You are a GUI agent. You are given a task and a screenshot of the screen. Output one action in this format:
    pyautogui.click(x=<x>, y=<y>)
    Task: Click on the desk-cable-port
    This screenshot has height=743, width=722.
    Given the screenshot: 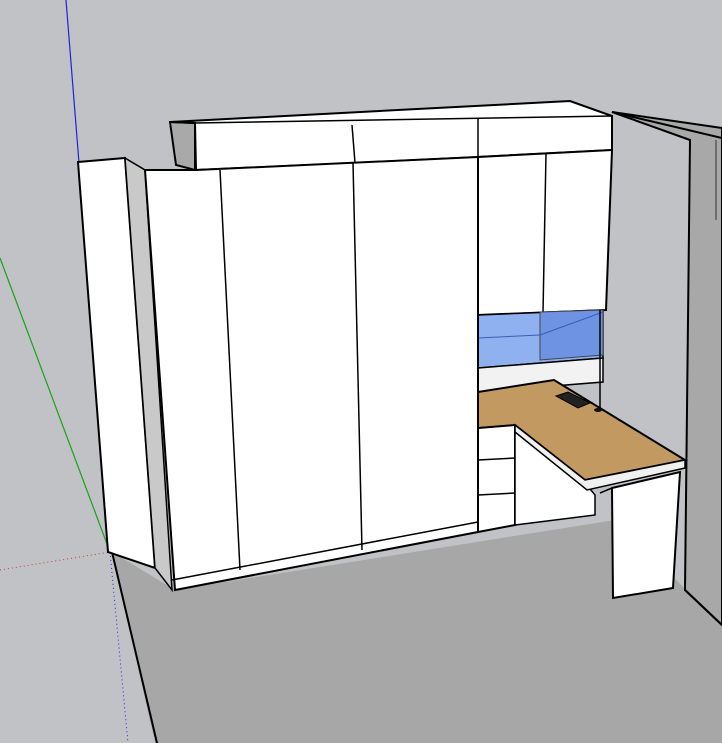 What is the action you would take?
    pyautogui.click(x=598, y=410)
    